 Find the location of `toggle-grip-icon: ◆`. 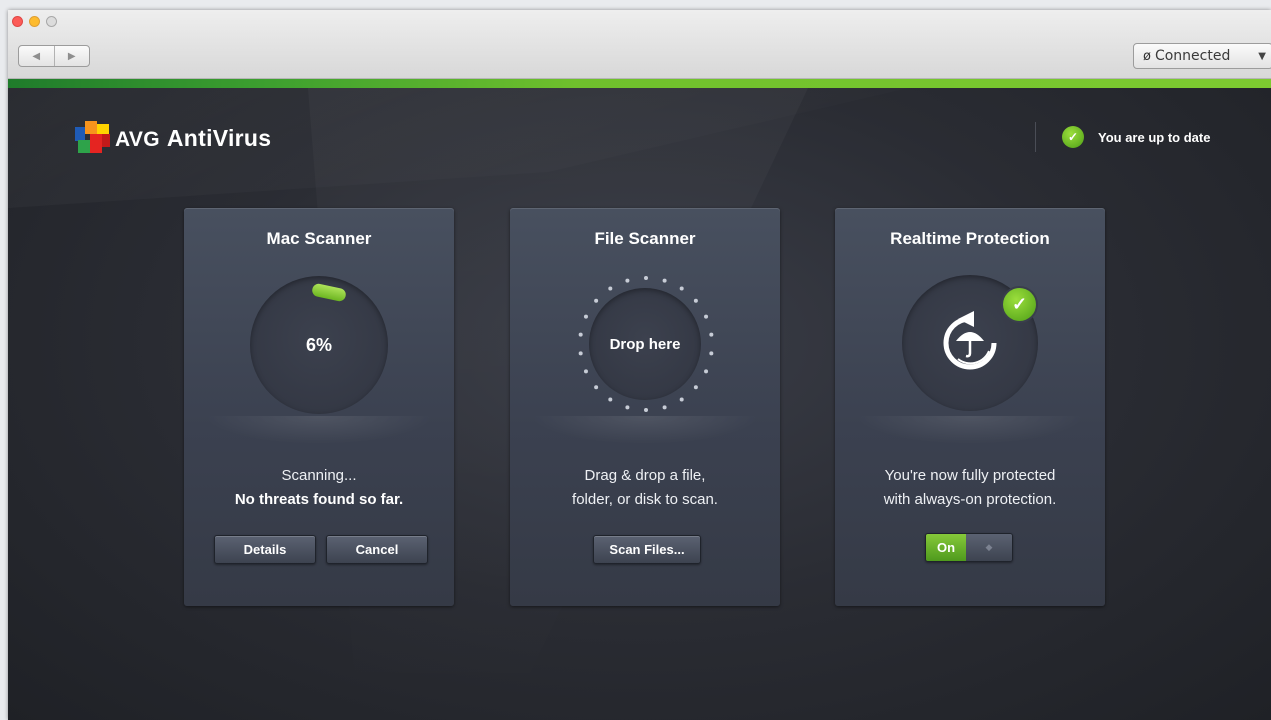

toggle-grip-icon: ◆ is located at coordinates (989, 547).